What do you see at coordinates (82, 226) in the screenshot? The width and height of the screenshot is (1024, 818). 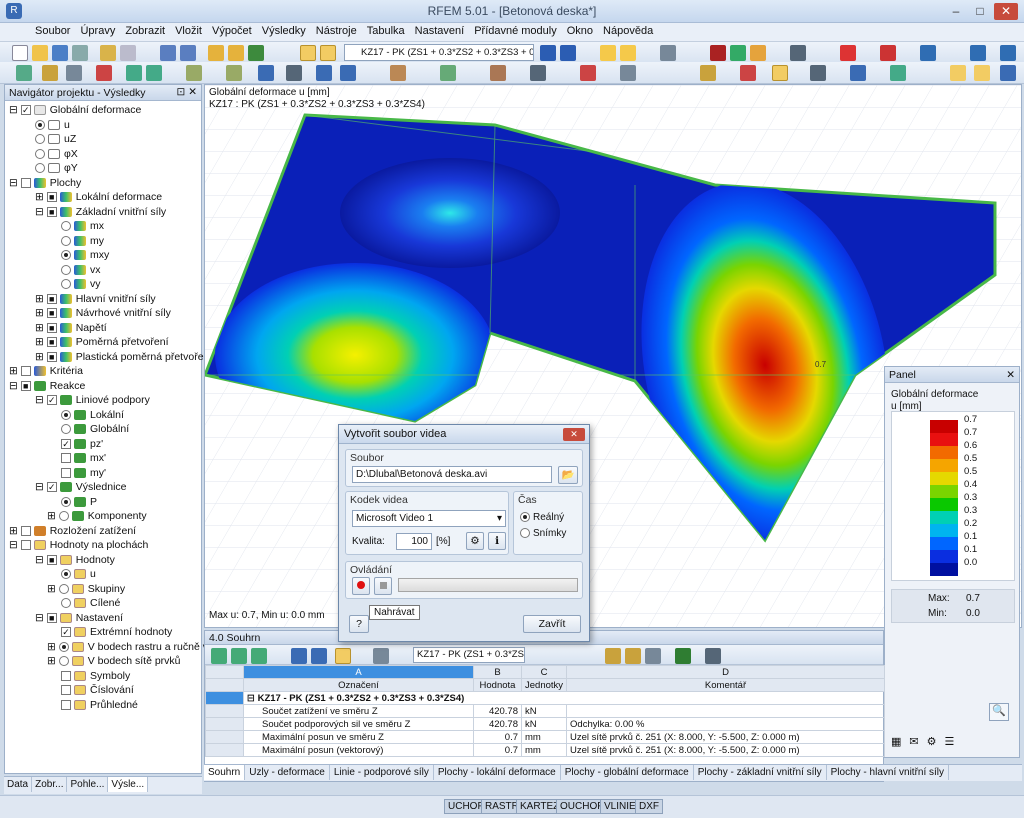 I see `tree-mx: mx` at bounding box center [82, 226].